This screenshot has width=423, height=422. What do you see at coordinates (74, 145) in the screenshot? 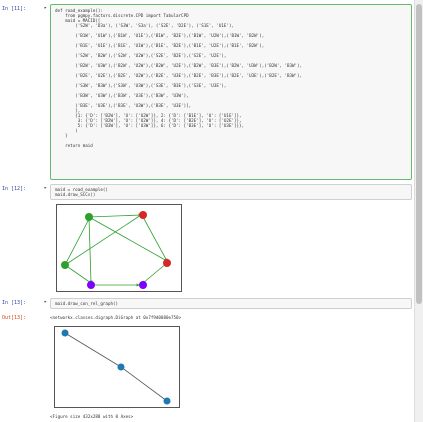
I see `code-line: return maid` at bounding box center [74, 145].